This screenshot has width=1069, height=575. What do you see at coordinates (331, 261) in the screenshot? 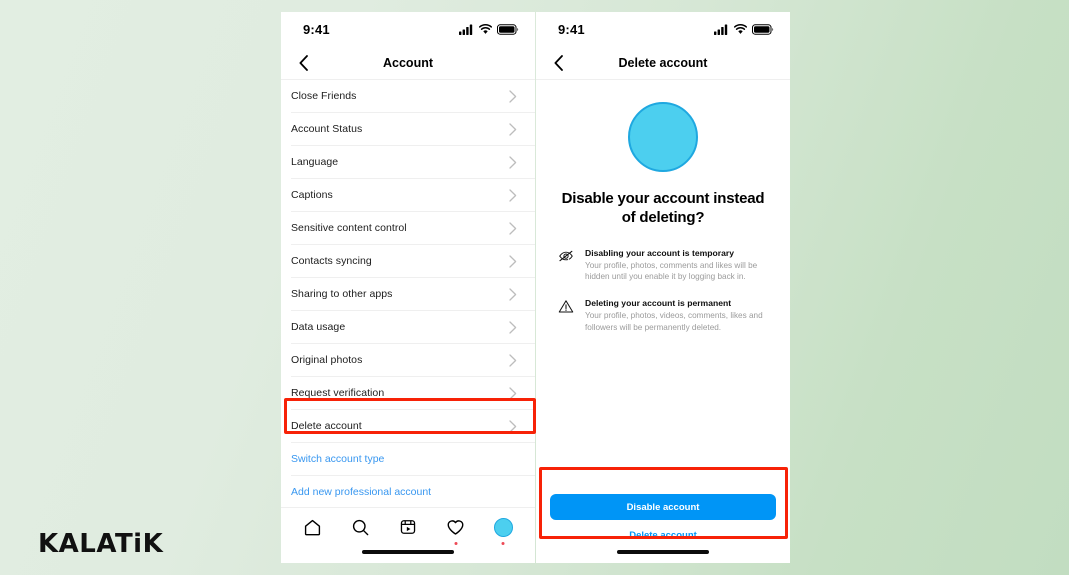
I see `settings-row-label: Contacts syncing` at bounding box center [331, 261].